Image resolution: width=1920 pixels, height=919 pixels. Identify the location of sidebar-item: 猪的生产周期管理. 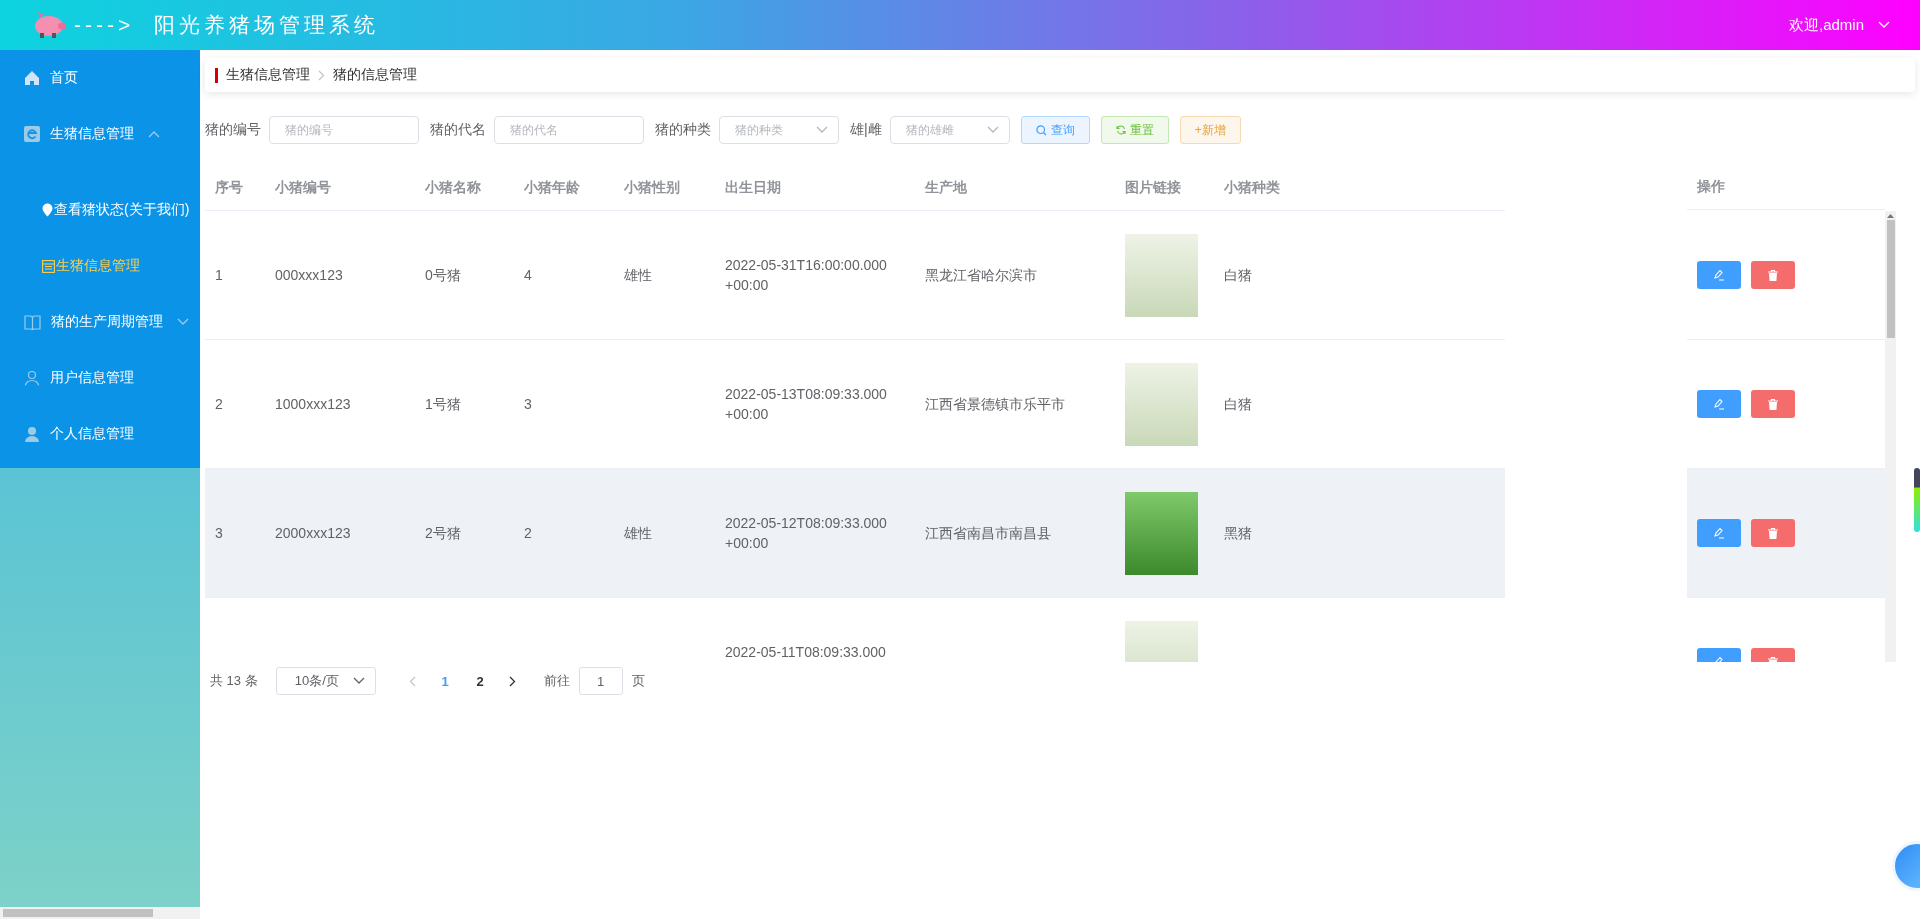
(100, 322).